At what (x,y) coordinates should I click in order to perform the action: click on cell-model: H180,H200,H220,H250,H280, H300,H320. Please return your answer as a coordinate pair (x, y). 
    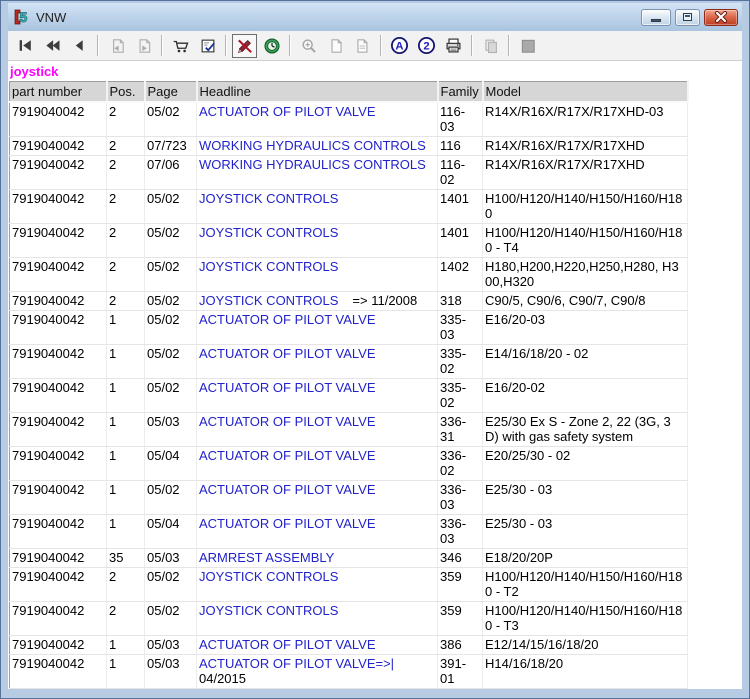
    Looking at the image, I should click on (585, 274).